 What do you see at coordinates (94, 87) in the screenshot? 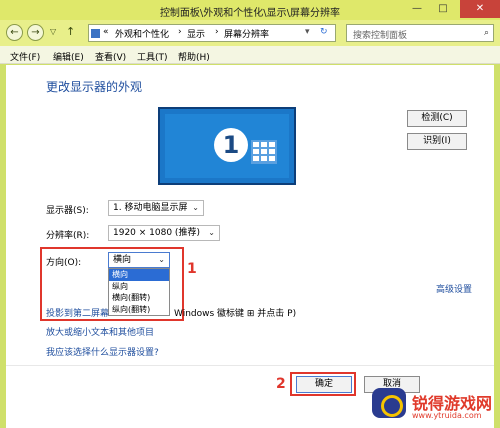
I see `page-title: 更改显示器的外观` at bounding box center [94, 87].